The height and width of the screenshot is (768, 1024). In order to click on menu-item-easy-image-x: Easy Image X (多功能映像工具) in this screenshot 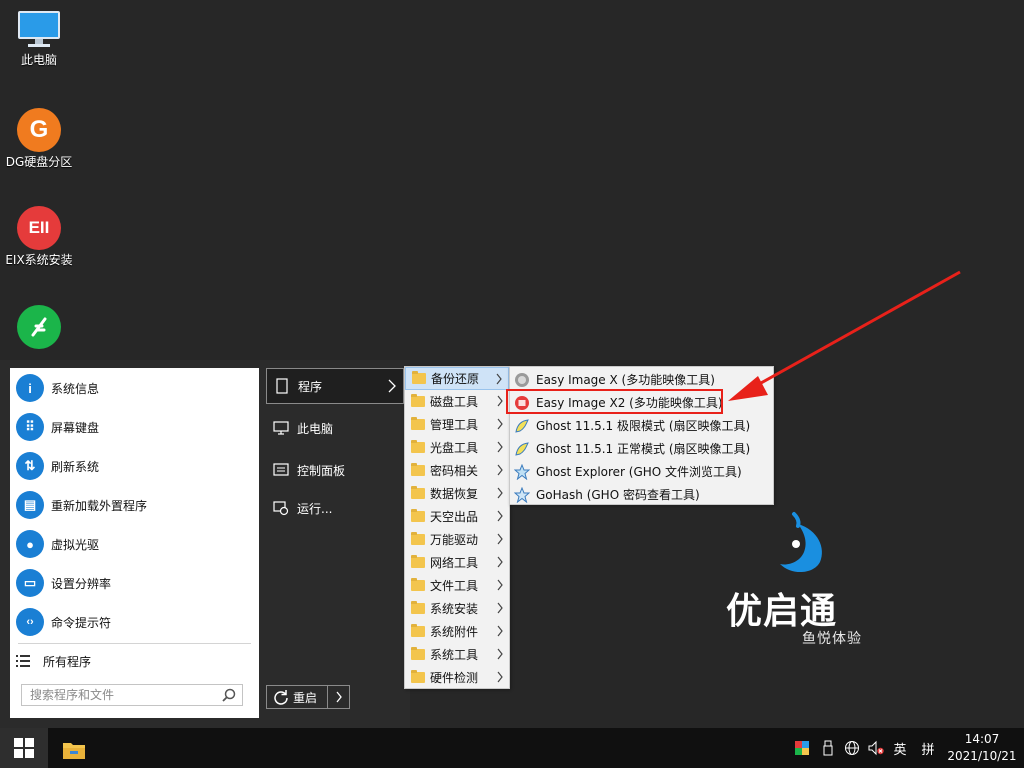, I will do `click(641, 379)`.